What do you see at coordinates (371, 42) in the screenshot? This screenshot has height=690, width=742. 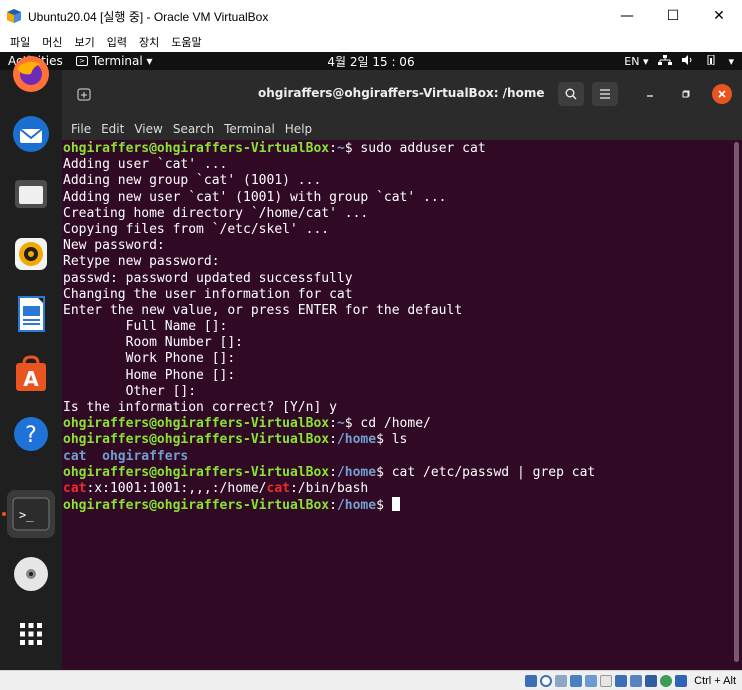 I see `virtualbox-menubar: 파일 머신 보기 입력 장치 도움말` at bounding box center [371, 42].